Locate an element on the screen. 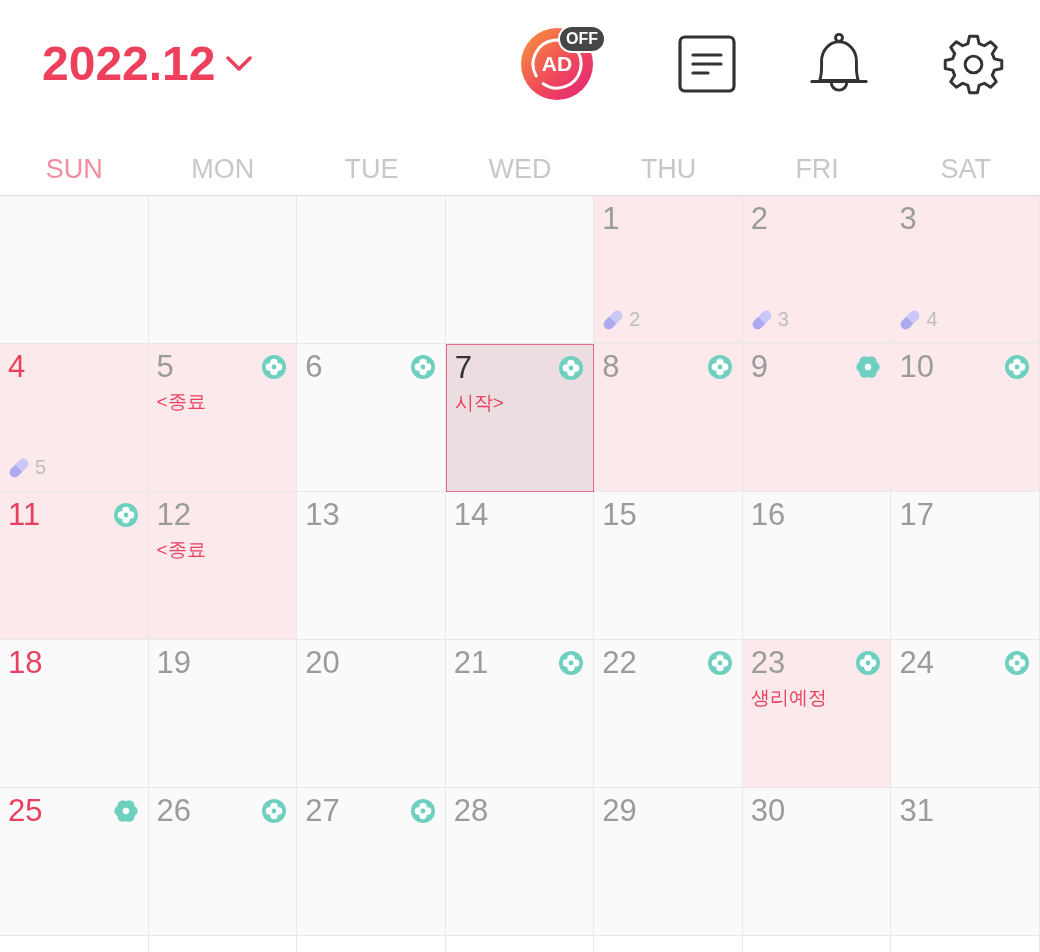 This screenshot has height=952, width=1040. day-number: 6 is located at coordinates (314, 367).